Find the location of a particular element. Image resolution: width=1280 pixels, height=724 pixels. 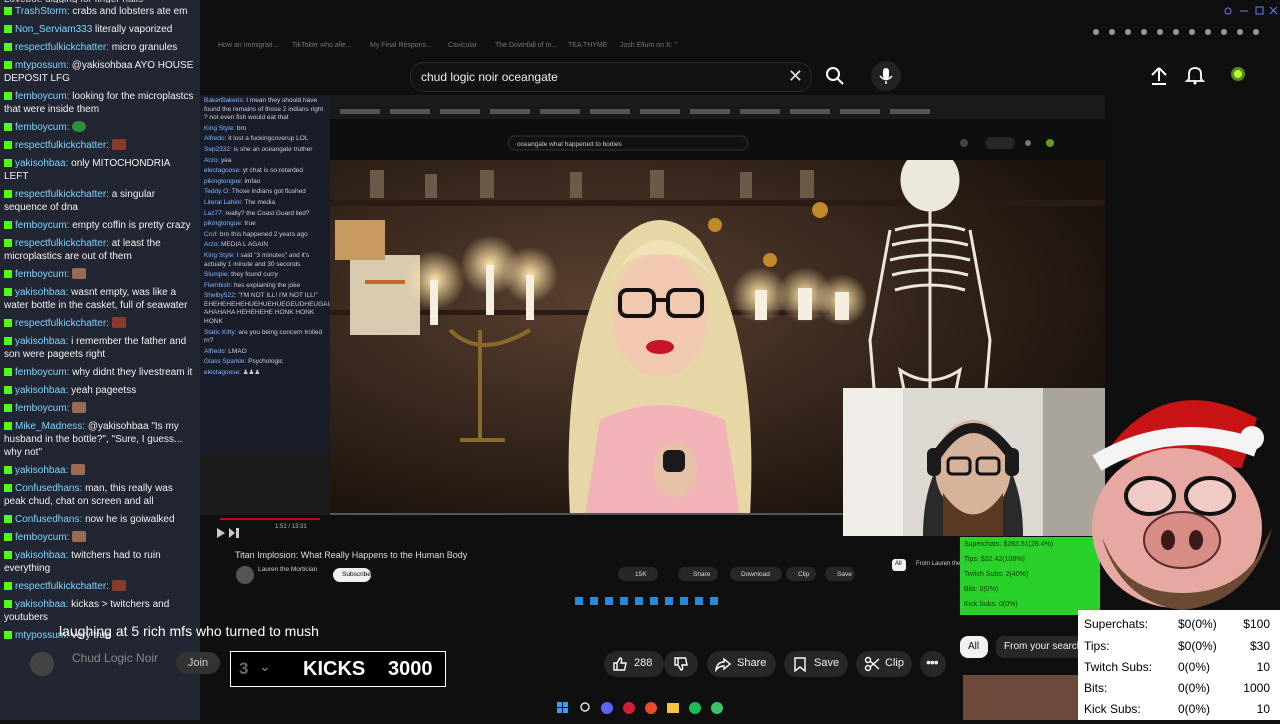

thumbs-up-icon is located at coordinates (620, 664).